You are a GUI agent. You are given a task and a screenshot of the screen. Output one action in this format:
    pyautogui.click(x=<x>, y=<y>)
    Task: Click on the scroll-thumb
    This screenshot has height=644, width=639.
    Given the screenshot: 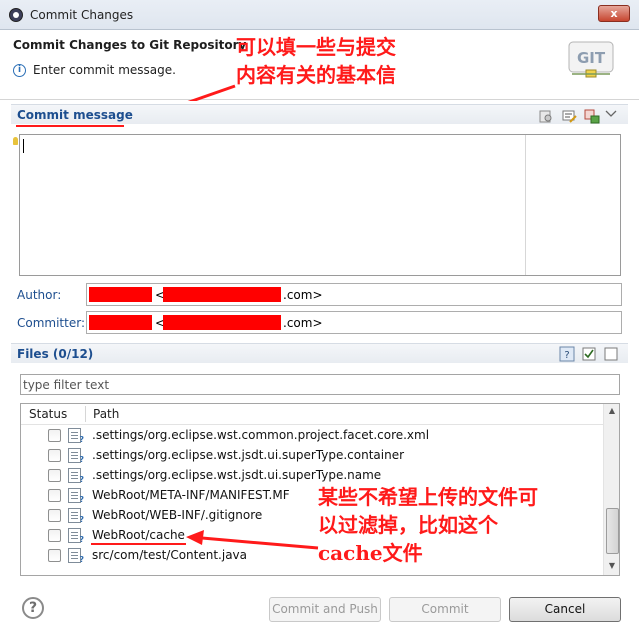 What is the action you would take?
    pyautogui.click(x=612, y=531)
    